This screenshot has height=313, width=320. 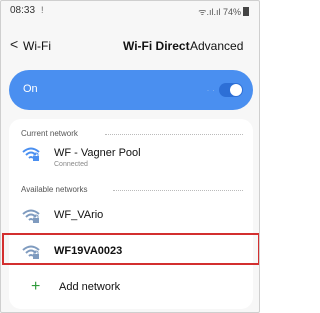 I want to click on back-button: <, so click(x=14, y=44).